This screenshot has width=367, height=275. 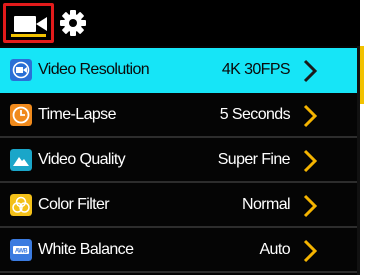 I want to click on menu-item-label: Video Quality, so click(x=82, y=159).